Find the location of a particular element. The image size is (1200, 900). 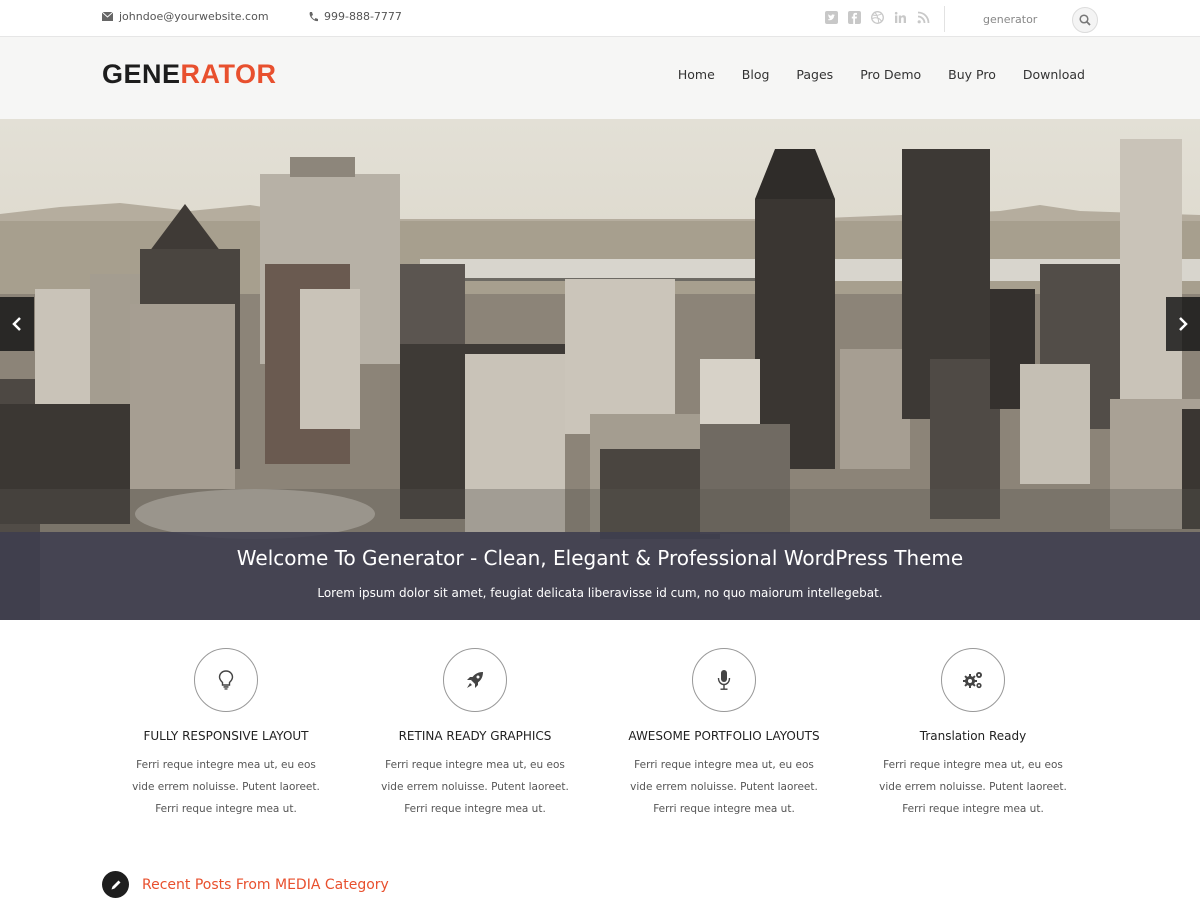

phone-icon is located at coordinates (313, 16).